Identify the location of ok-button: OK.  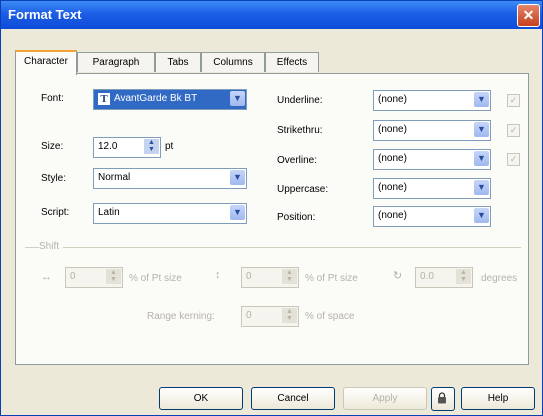
(201, 398).